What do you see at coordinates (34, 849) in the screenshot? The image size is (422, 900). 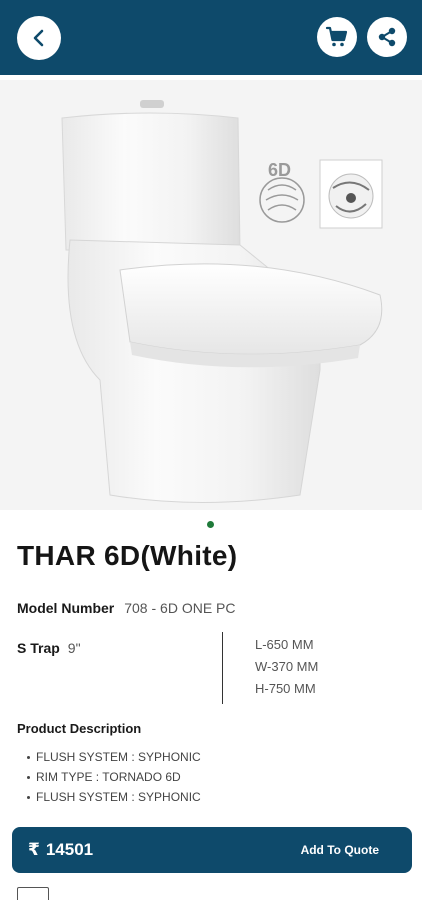 I see `rupee-icon: ₹` at bounding box center [34, 849].